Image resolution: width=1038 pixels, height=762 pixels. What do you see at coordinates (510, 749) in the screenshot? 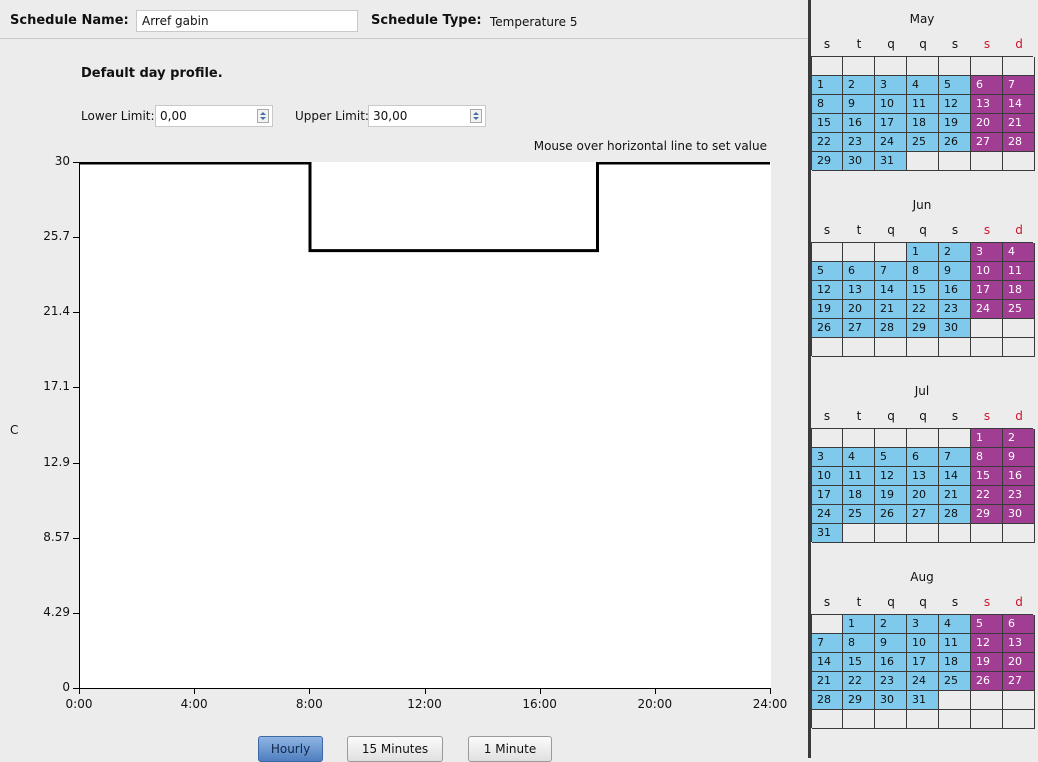
I see `1-minute-button: 1 Minute` at bounding box center [510, 749].